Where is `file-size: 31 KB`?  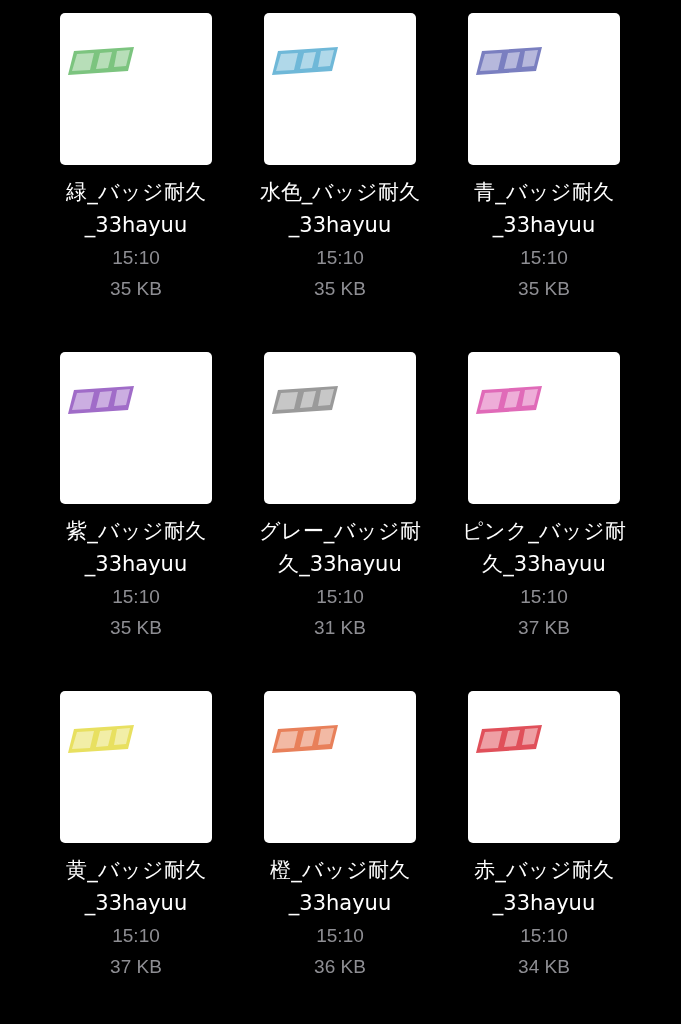
file-size: 31 KB is located at coordinates (340, 628).